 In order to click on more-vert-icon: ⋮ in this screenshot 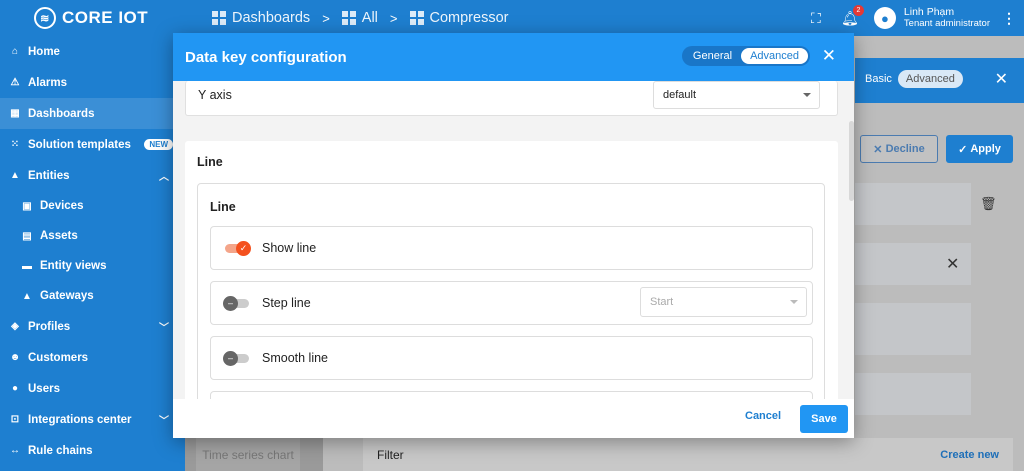, I will do `click(1009, 18)`.